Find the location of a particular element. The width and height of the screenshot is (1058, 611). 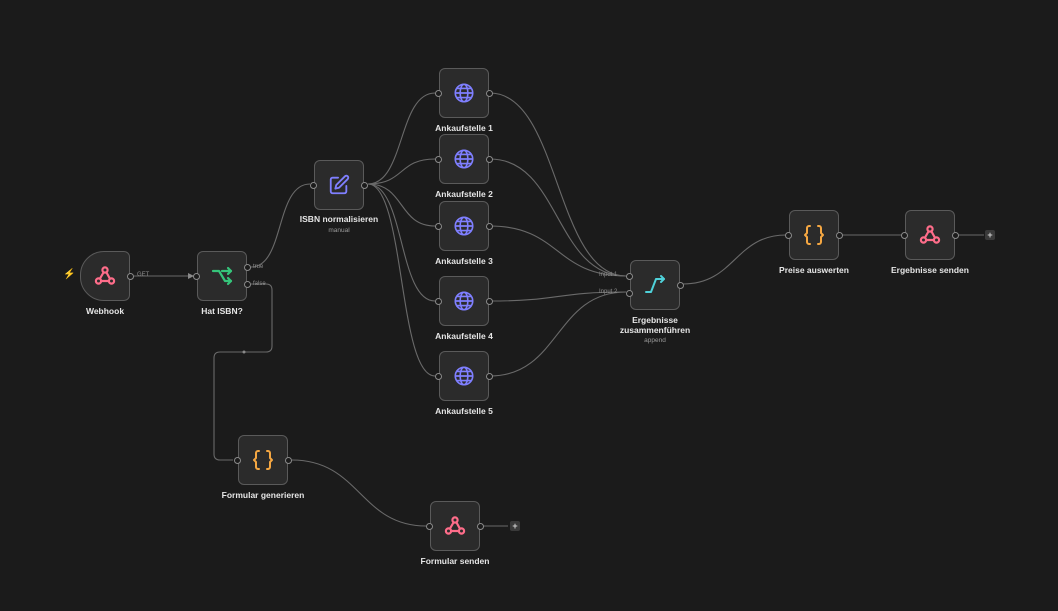

edge-merge-preise is located at coordinates (734, 259).